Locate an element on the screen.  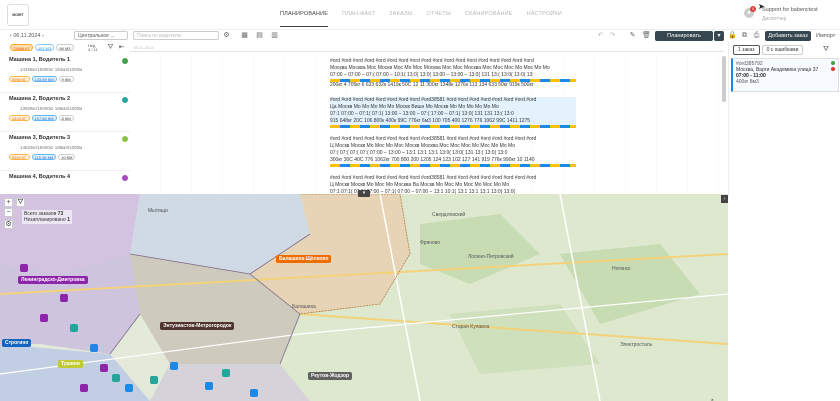
driver-row: Машина 4, Водитель 4 is located at coordinates (65, 182).